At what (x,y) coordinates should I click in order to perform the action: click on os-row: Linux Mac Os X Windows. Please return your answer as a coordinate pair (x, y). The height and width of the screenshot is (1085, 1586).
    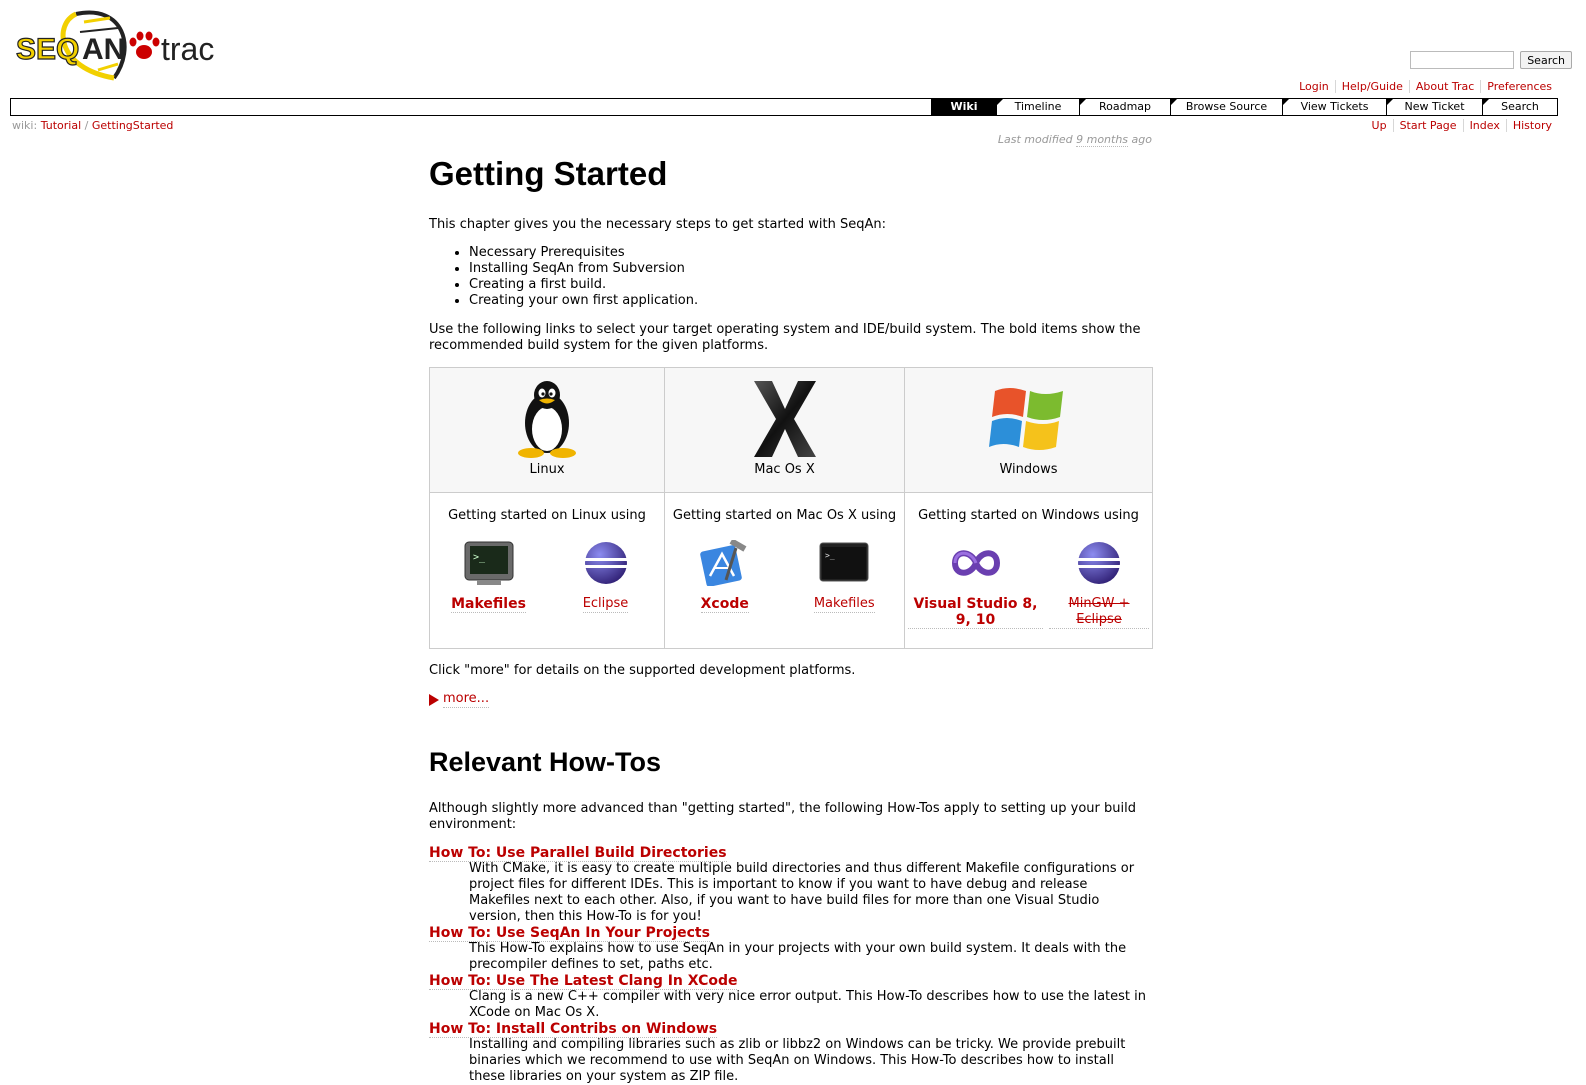
    Looking at the image, I should click on (791, 430).